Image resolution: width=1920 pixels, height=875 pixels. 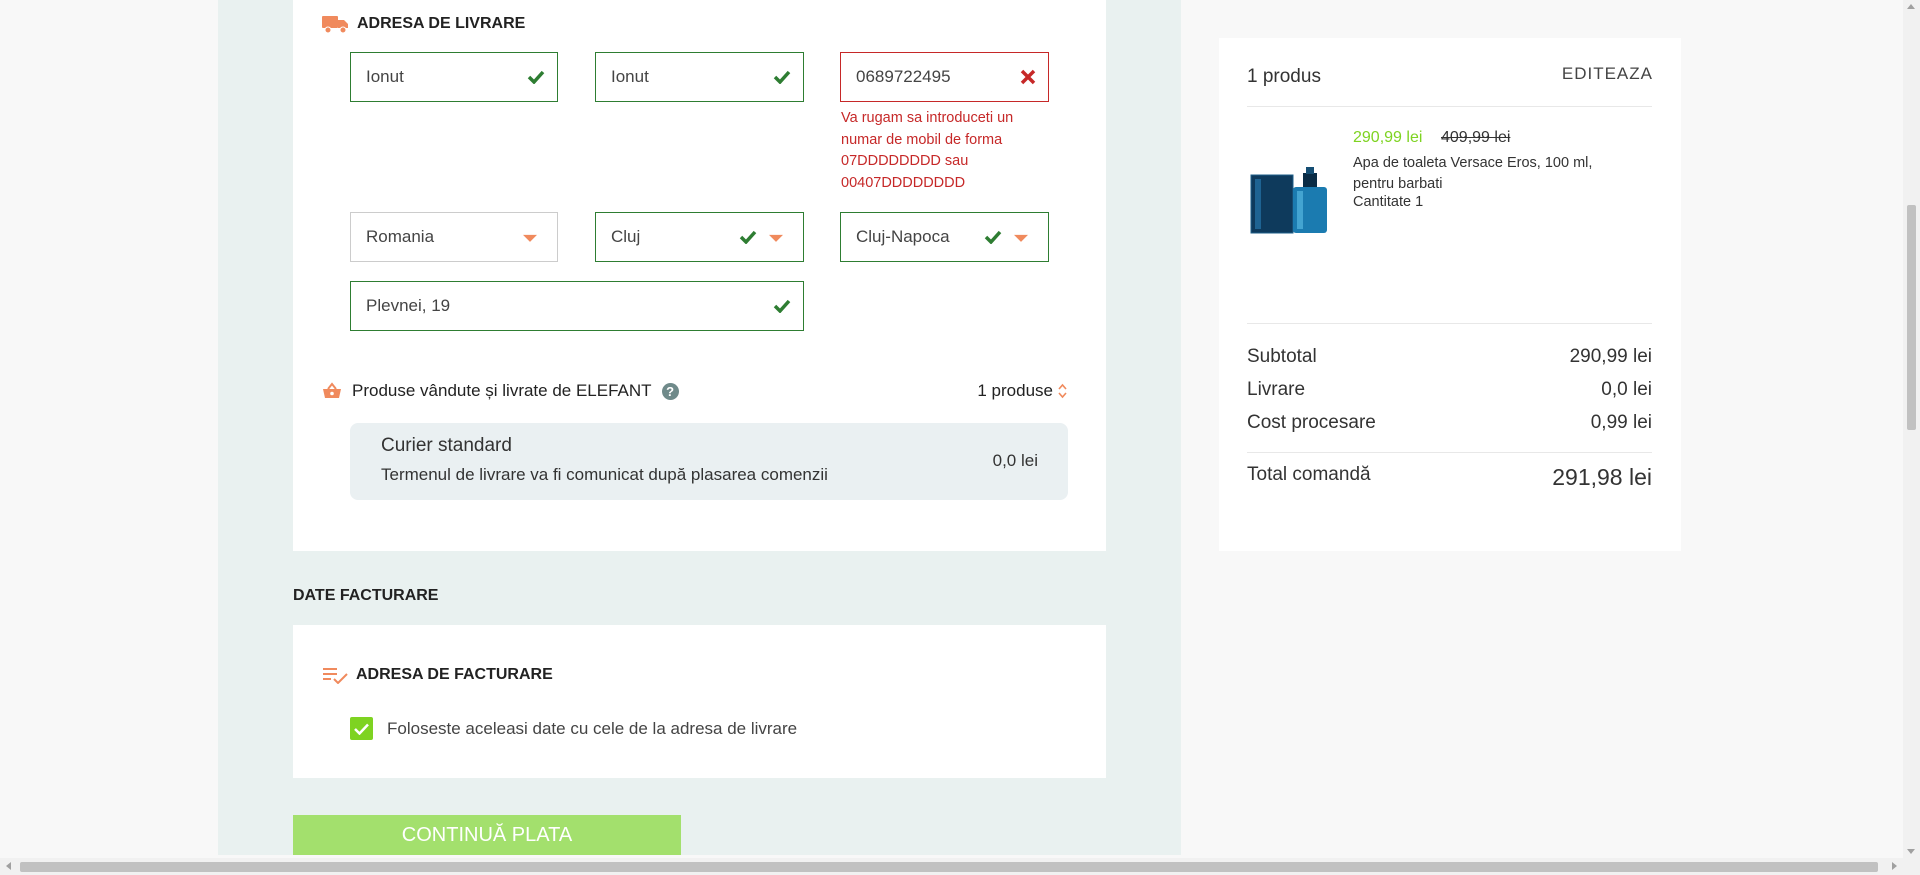 What do you see at coordinates (502, 390) in the screenshot?
I see `seller-label: Produse vândute și livrate de ELEFANT` at bounding box center [502, 390].